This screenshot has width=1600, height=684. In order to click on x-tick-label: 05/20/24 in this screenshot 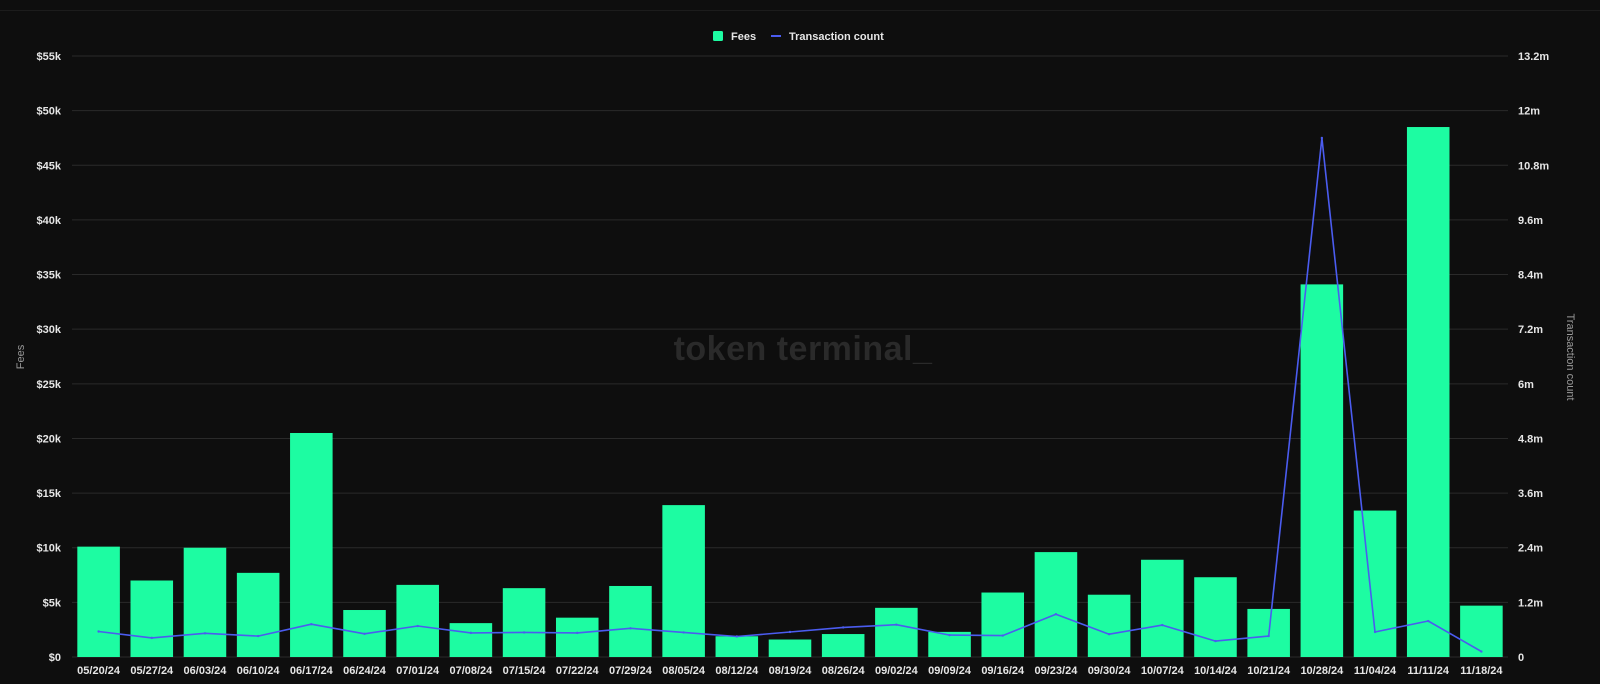, I will do `click(99, 671)`.